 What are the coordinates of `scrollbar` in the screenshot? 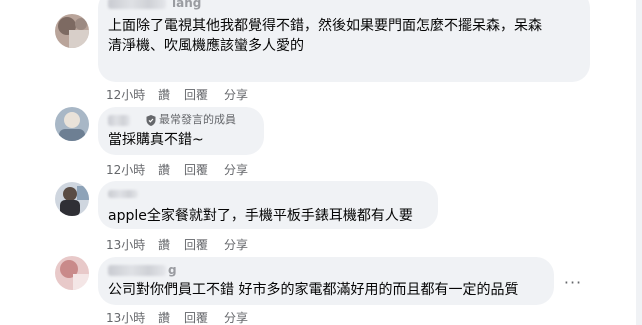 It's located at (639, 162).